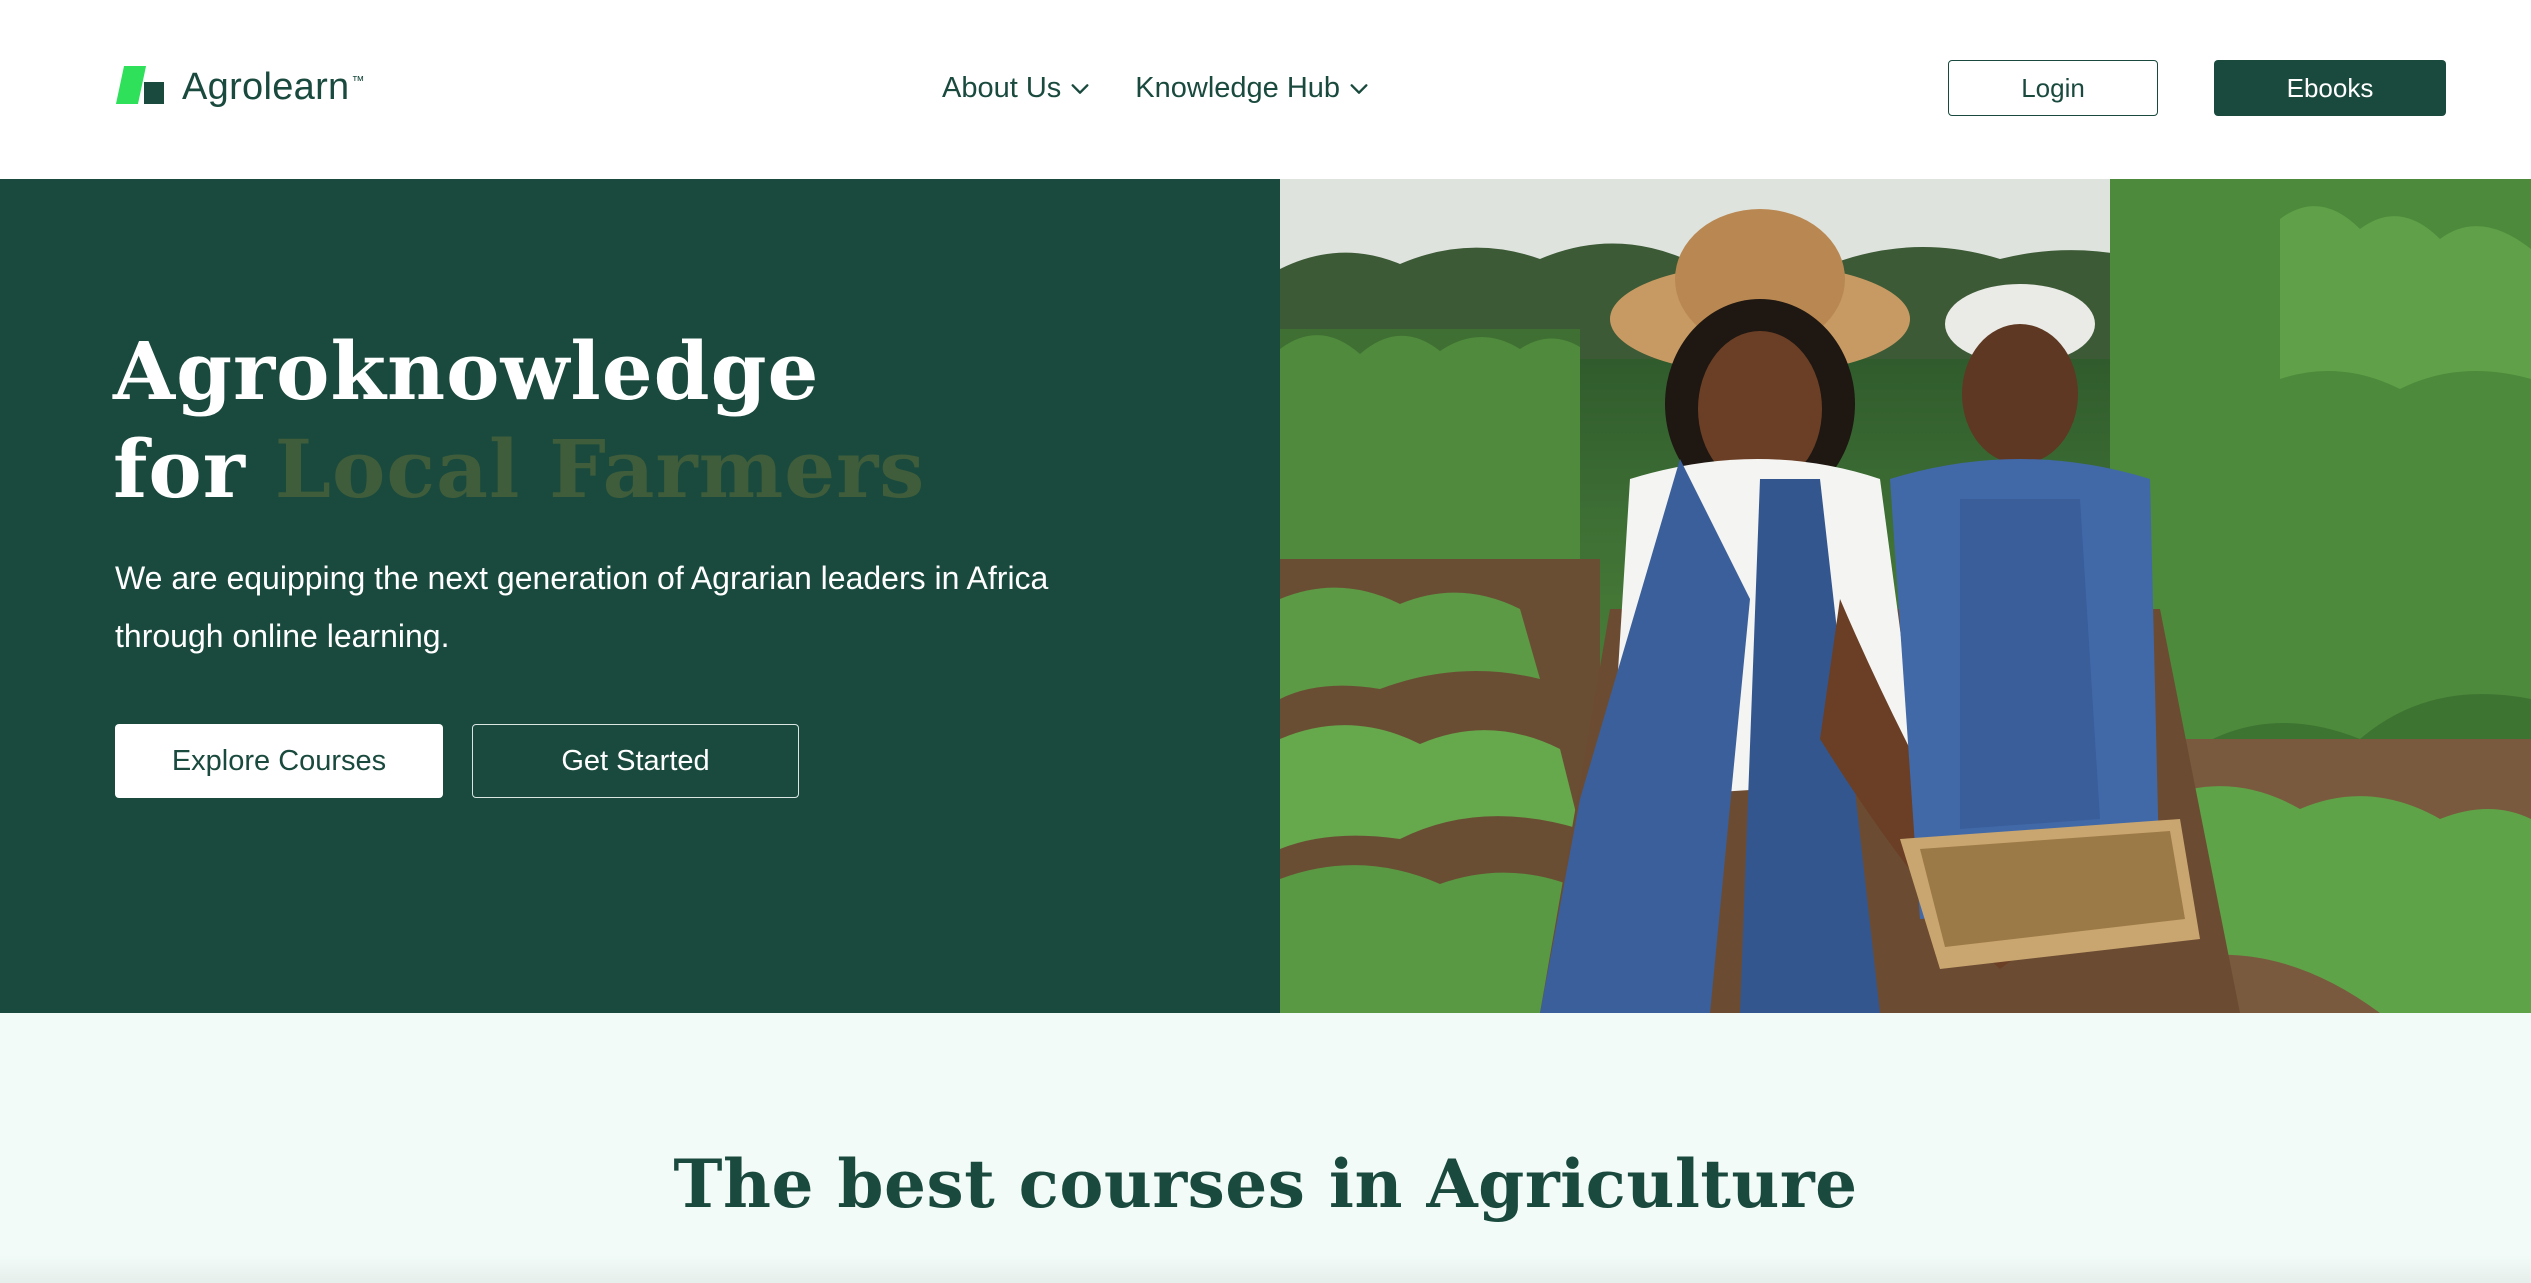 The image size is (2531, 1283). What do you see at coordinates (140, 87) in the screenshot?
I see `logo-icon` at bounding box center [140, 87].